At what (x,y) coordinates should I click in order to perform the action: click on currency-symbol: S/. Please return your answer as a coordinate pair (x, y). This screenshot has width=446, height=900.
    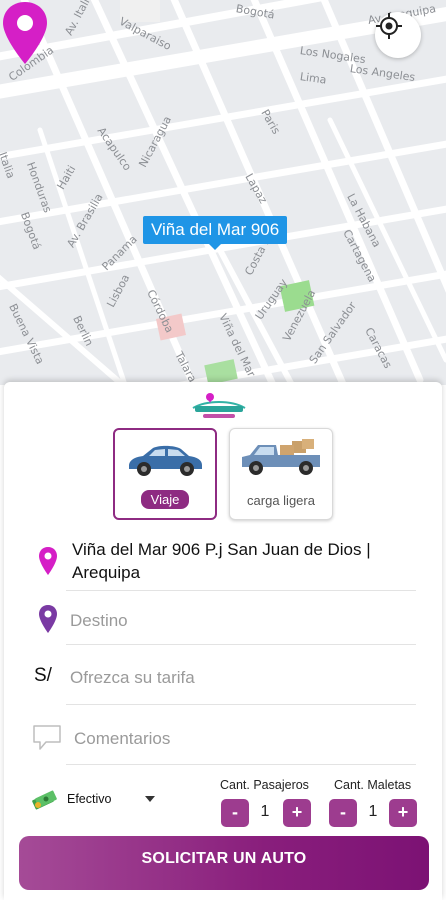
    Looking at the image, I should click on (43, 675).